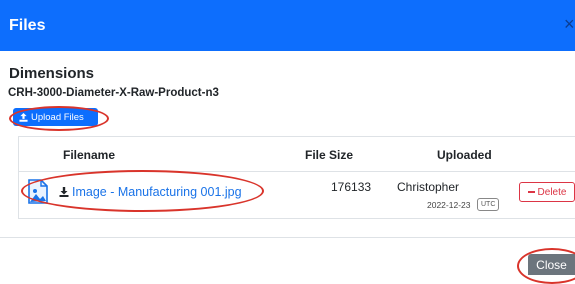  I want to click on modal-title: Files, so click(27, 25).